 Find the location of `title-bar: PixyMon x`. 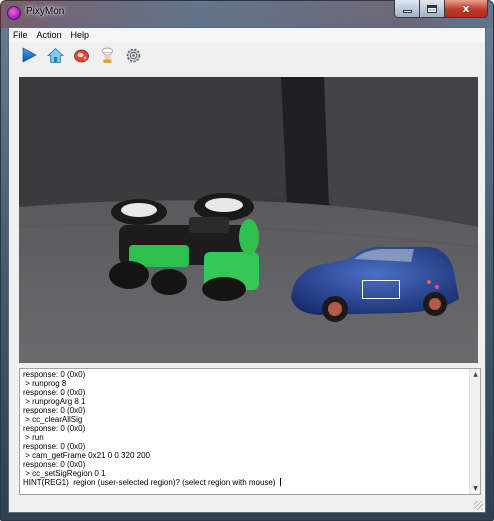

title-bar: PixyMon x is located at coordinates (247, 12).